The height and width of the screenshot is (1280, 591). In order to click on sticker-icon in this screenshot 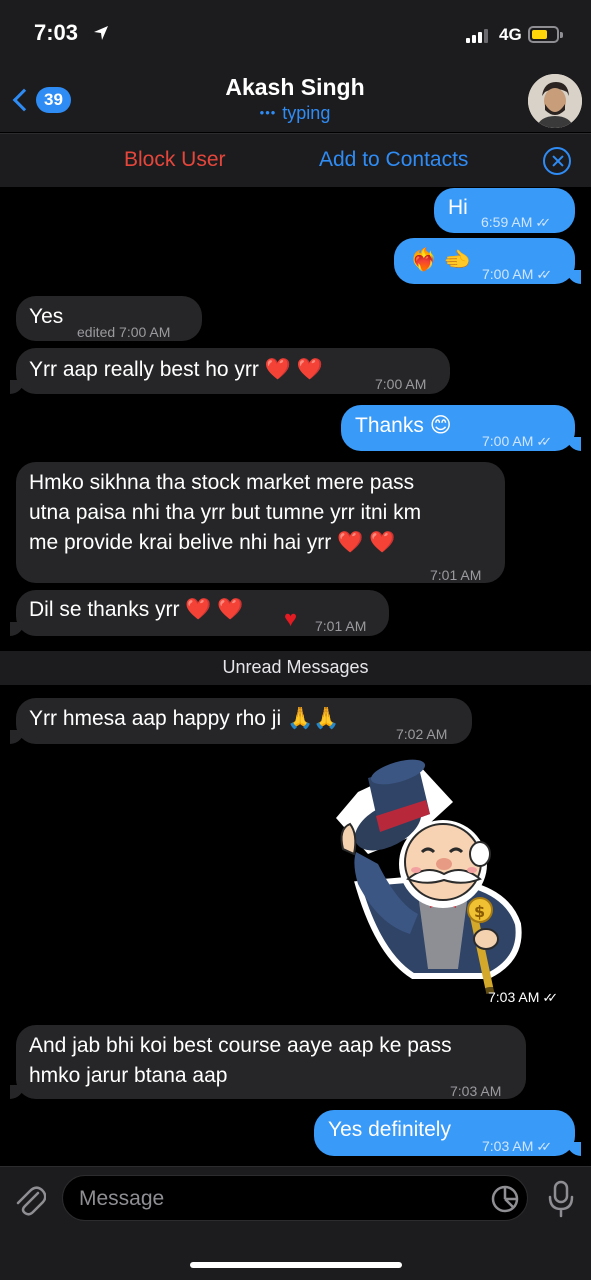, I will do `click(505, 1199)`.